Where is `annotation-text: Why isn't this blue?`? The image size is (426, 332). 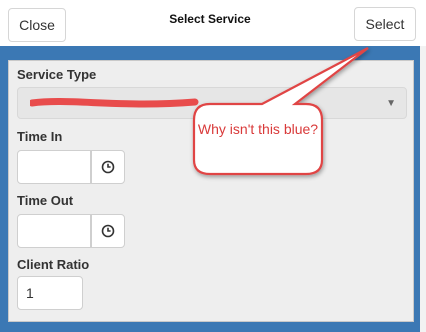
annotation-text: Why isn't this blue? is located at coordinates (258, 129).